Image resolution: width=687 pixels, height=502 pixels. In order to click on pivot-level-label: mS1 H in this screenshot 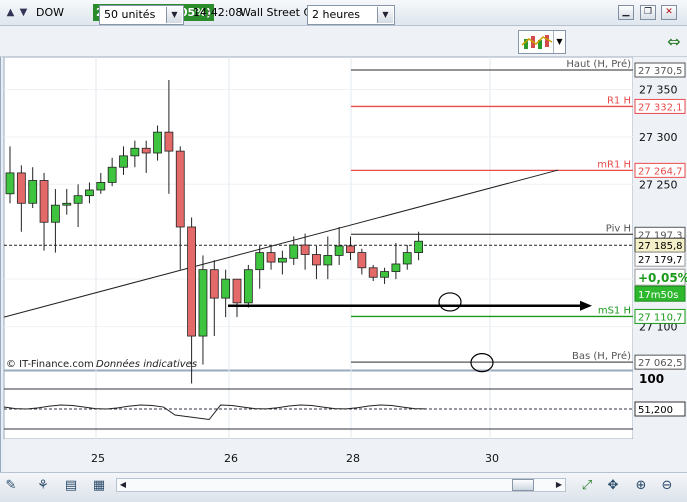, I will do `click(614, 310)`.